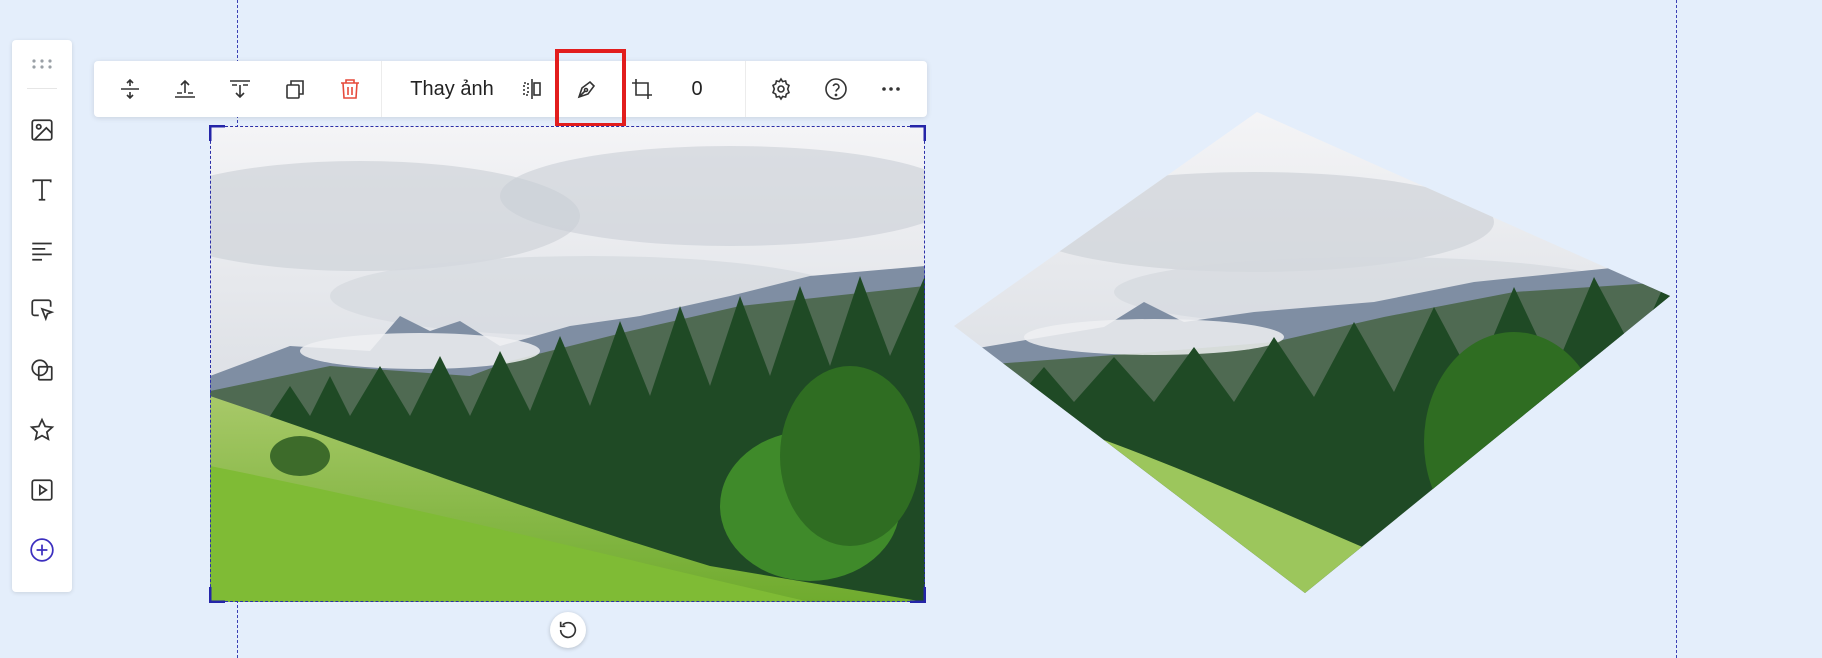 The height and width of the screenshot is (658, 1822). I want to click on gear-icon, so click(781, 89).